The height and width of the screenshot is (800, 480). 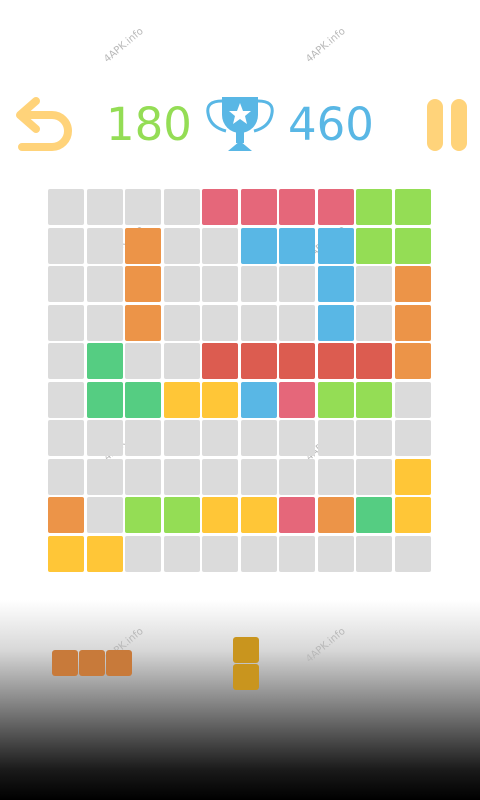 I want to click on undo-button, so click(x=41, y=124).